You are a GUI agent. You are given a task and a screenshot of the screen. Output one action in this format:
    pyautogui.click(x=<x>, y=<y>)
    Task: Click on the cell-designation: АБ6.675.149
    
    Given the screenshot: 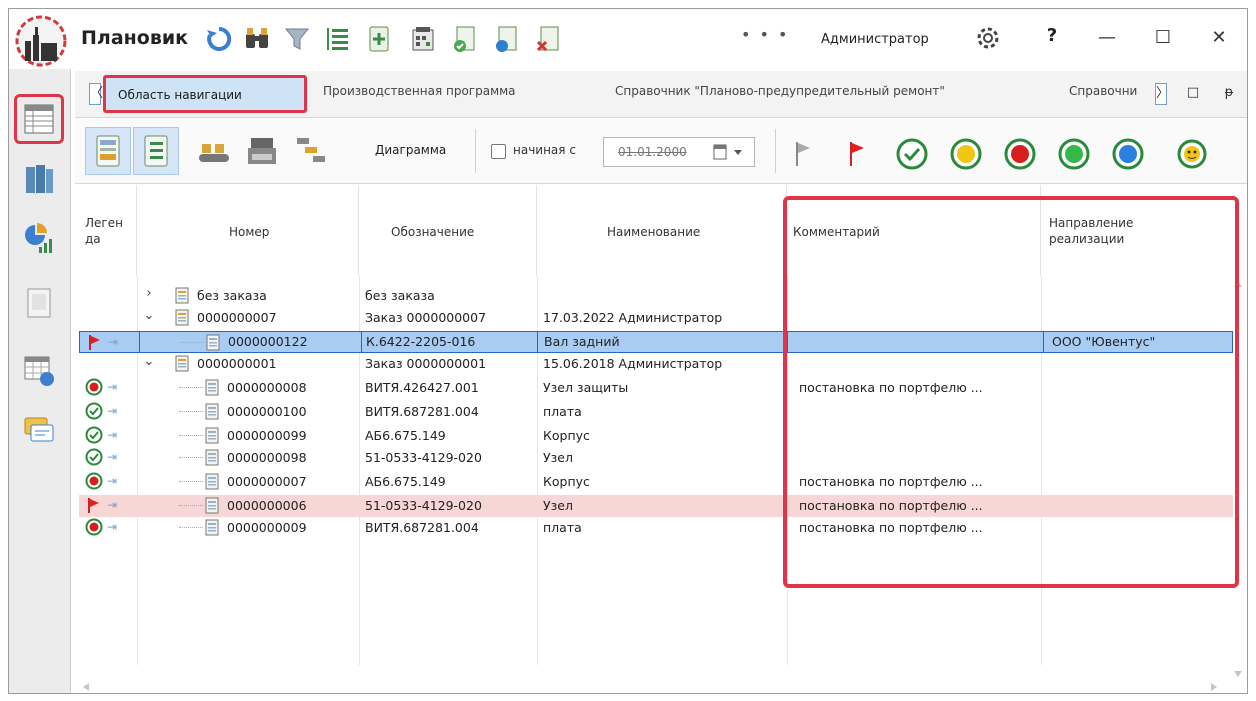 What is the action you would take?
    pyautogui.click(x=405, y=435)
    